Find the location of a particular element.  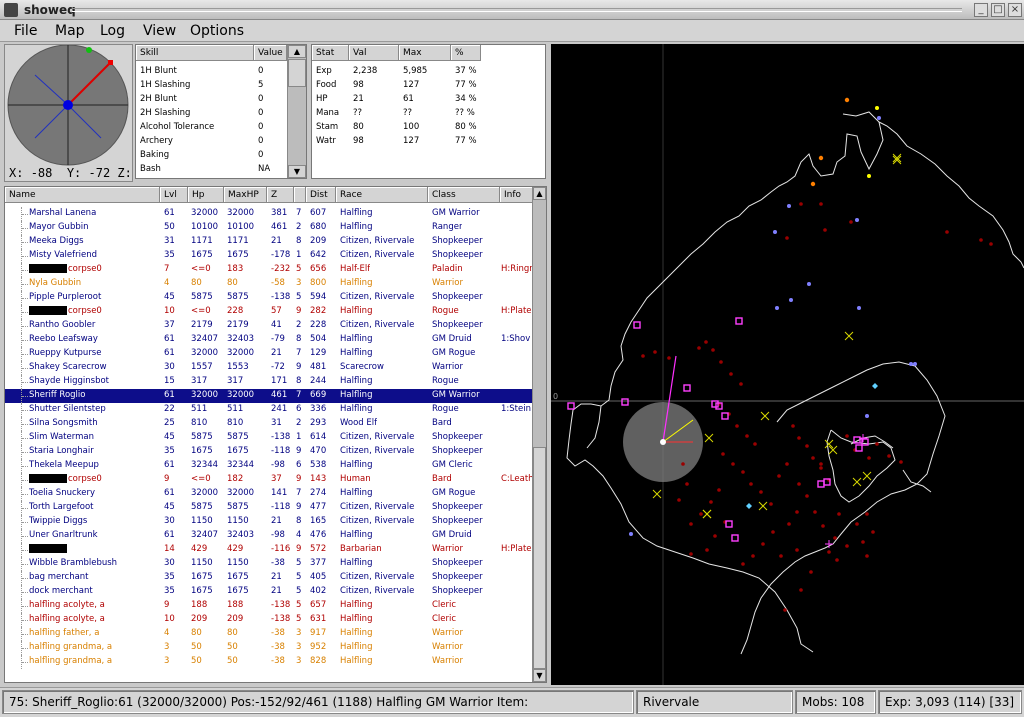

spawn-class: Shopkeeper is located at coordinates (457, 563).